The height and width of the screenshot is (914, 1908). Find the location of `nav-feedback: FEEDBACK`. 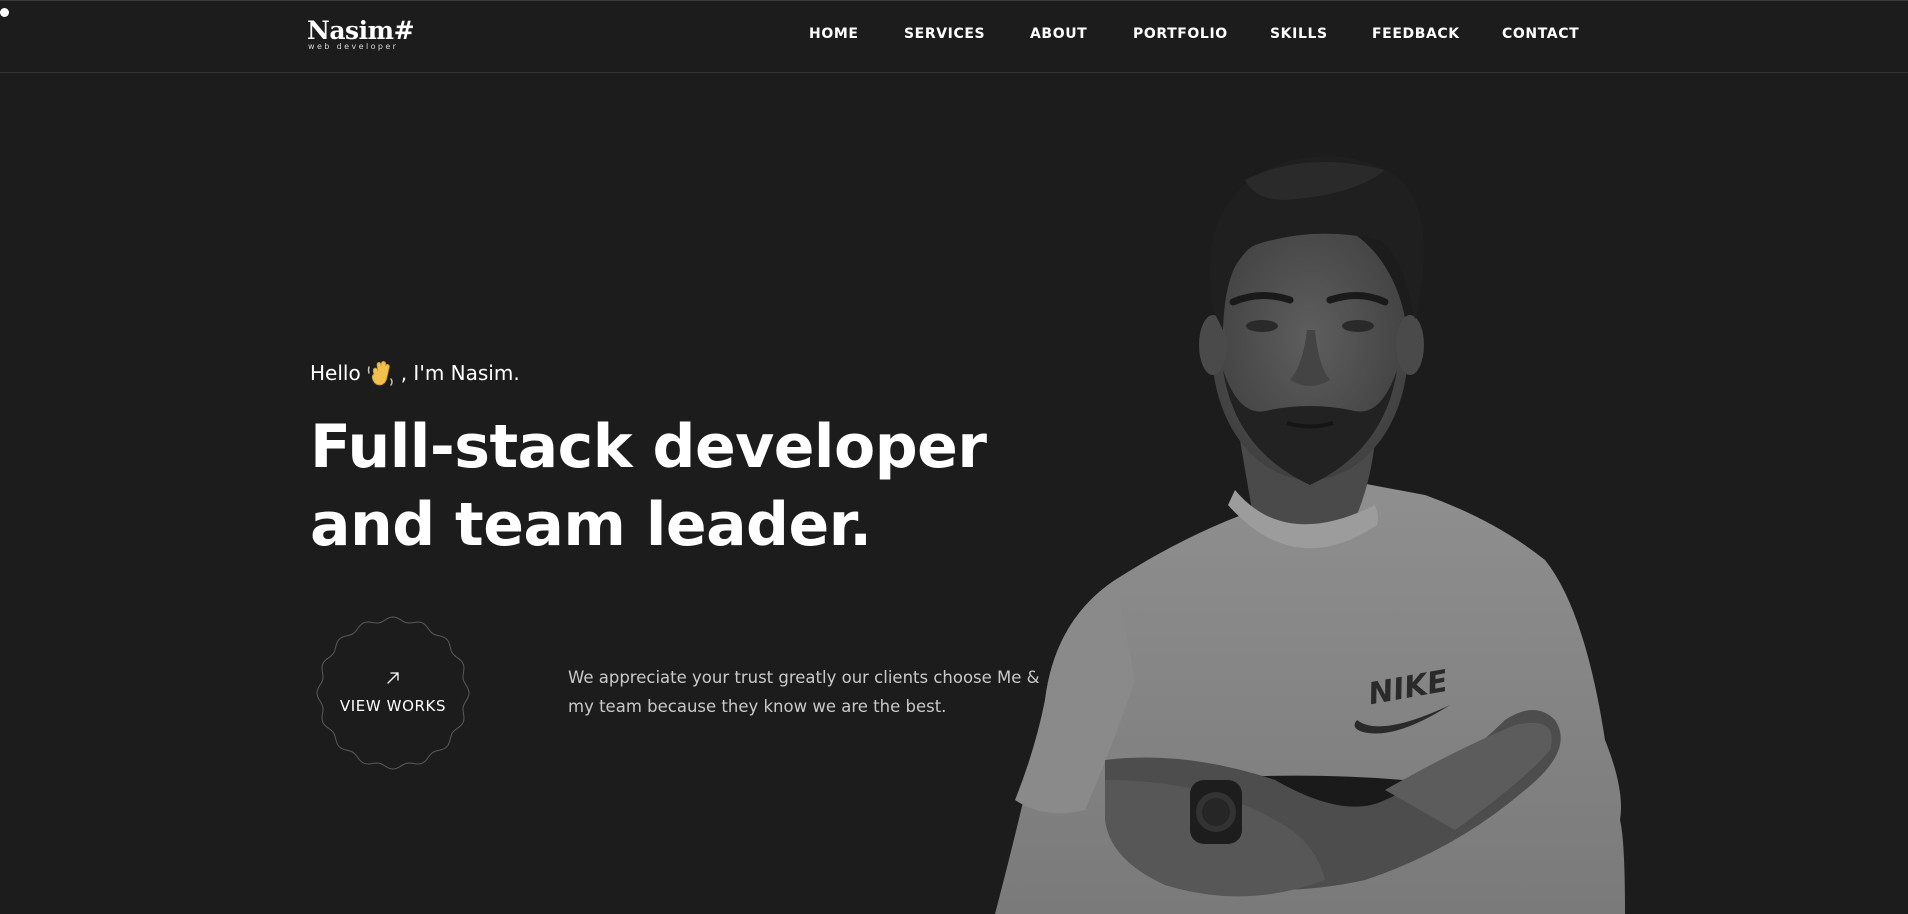

nav-feedback: FEEDBACK is located at coordinates (1416, 34).